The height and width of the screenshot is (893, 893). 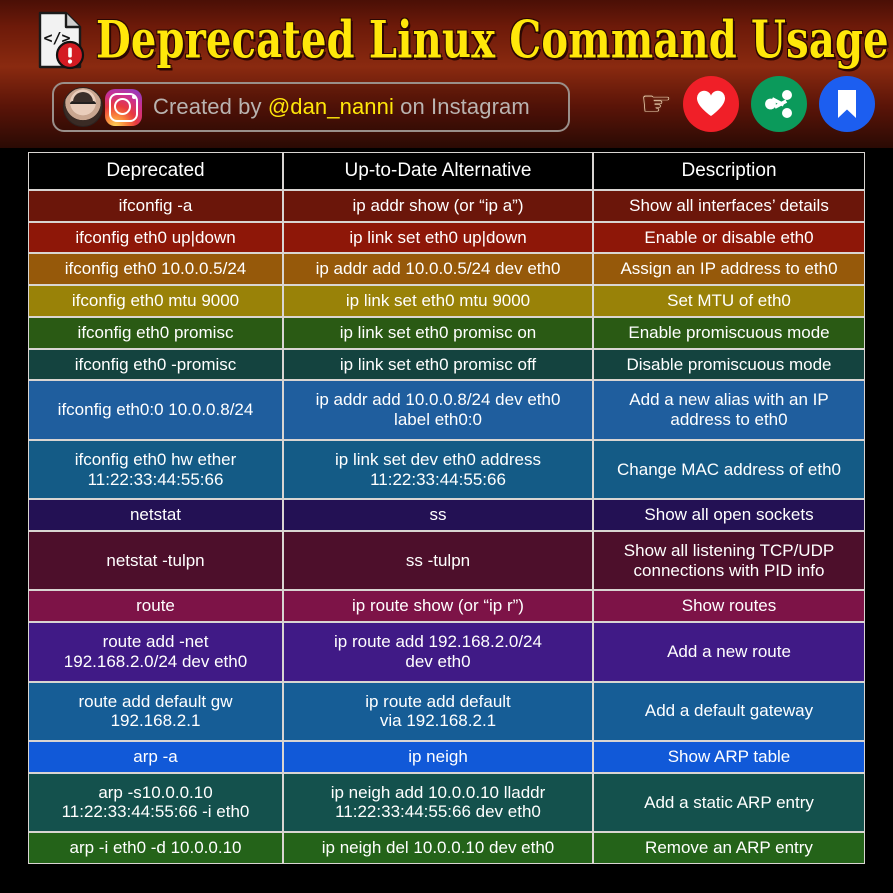 I want to click on column-header-deprecated: Deprecated, so click(x=155, y=171).